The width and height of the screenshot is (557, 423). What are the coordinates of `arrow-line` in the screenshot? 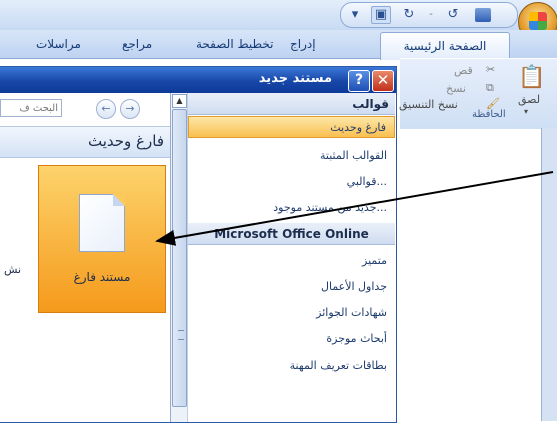 It's located at (354, 208).